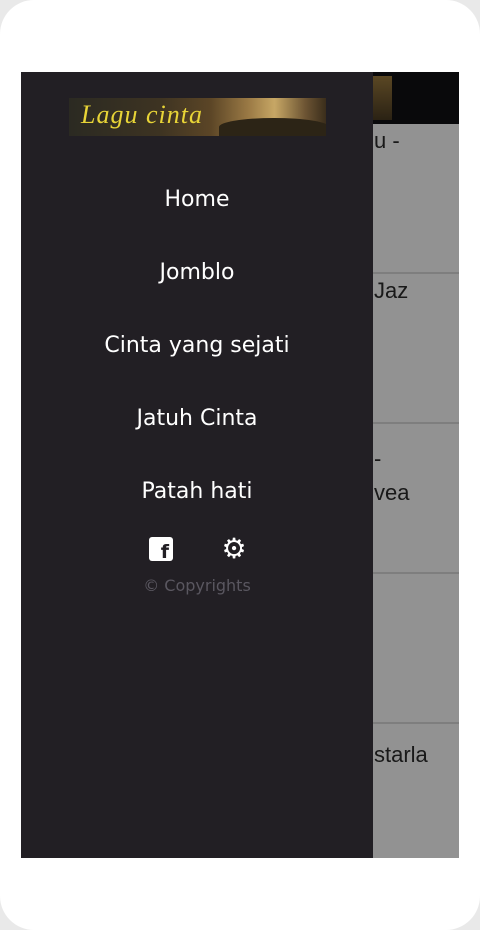 This screenshot has height=930, width=480. Describe the element at coordinates (197, 289) in the screenshot. I see `menu-item-jomblo: Jomblo` at that location.